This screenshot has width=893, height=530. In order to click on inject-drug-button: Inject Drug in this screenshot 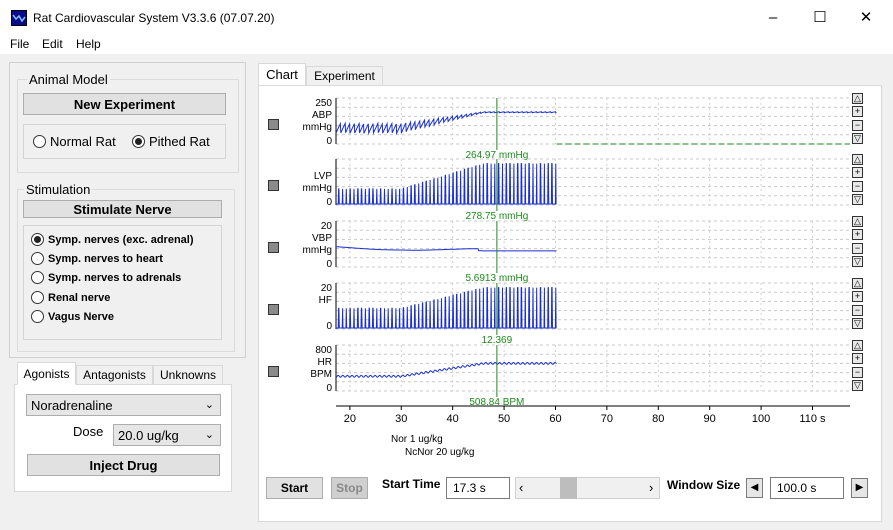, I will do `click(123, 465)`.